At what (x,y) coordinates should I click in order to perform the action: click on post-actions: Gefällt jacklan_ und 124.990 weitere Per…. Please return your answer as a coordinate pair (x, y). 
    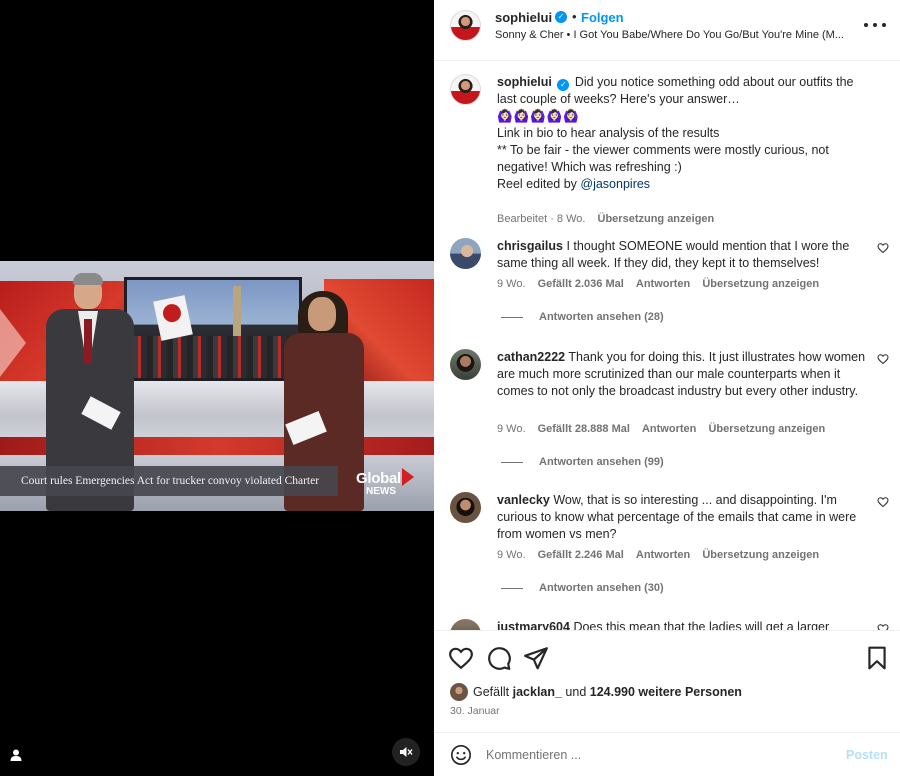
    Looking at the image, I should click on (667, 678).